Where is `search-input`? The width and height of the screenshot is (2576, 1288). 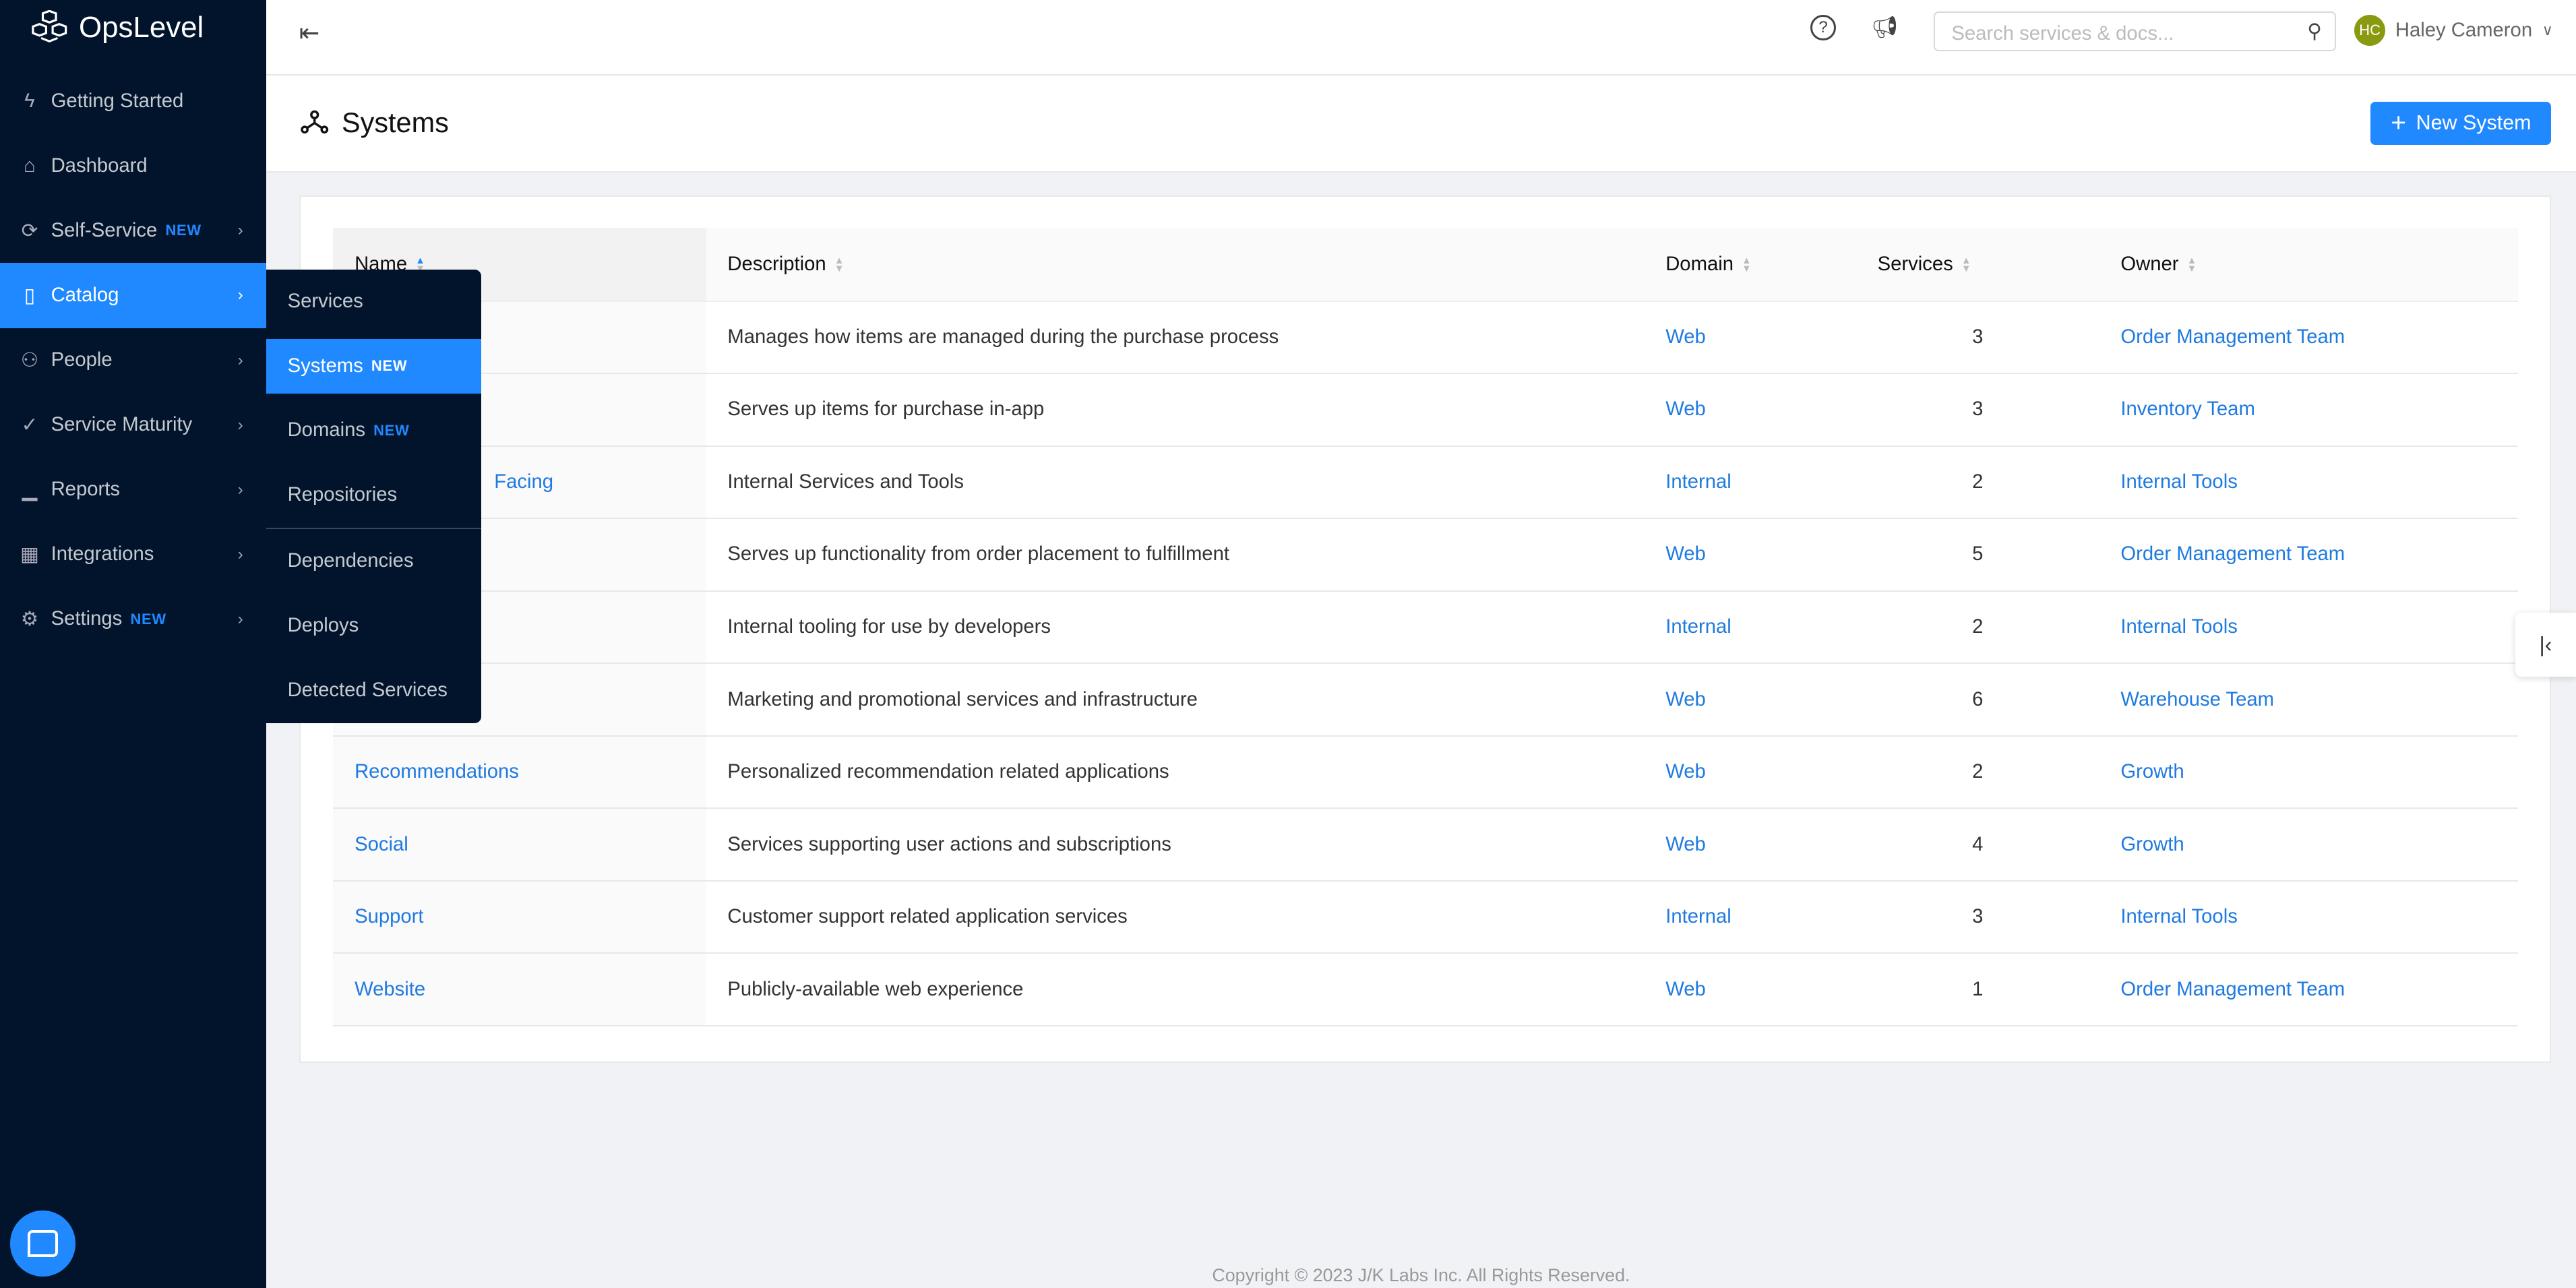
search-input is located at coordinates (2115, 34).